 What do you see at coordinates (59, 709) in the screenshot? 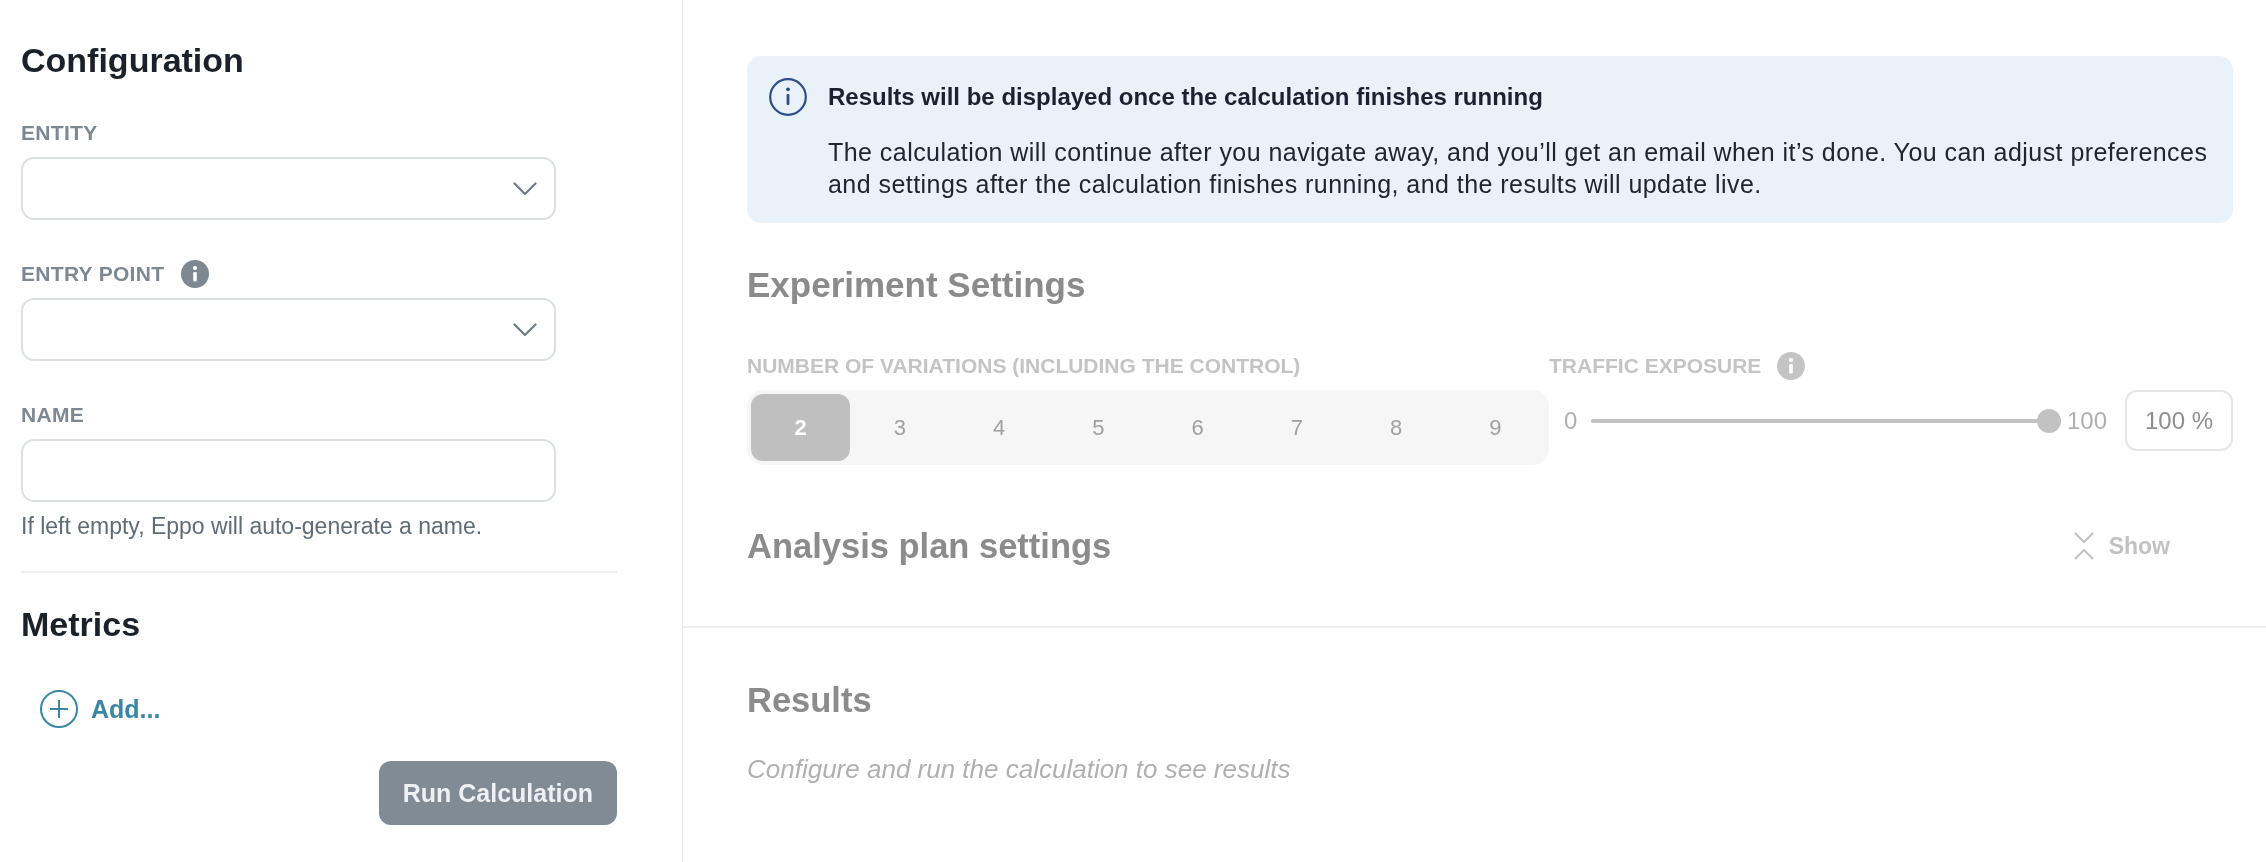
I see `plus-circle-icon` at bounding box center [59, 709].